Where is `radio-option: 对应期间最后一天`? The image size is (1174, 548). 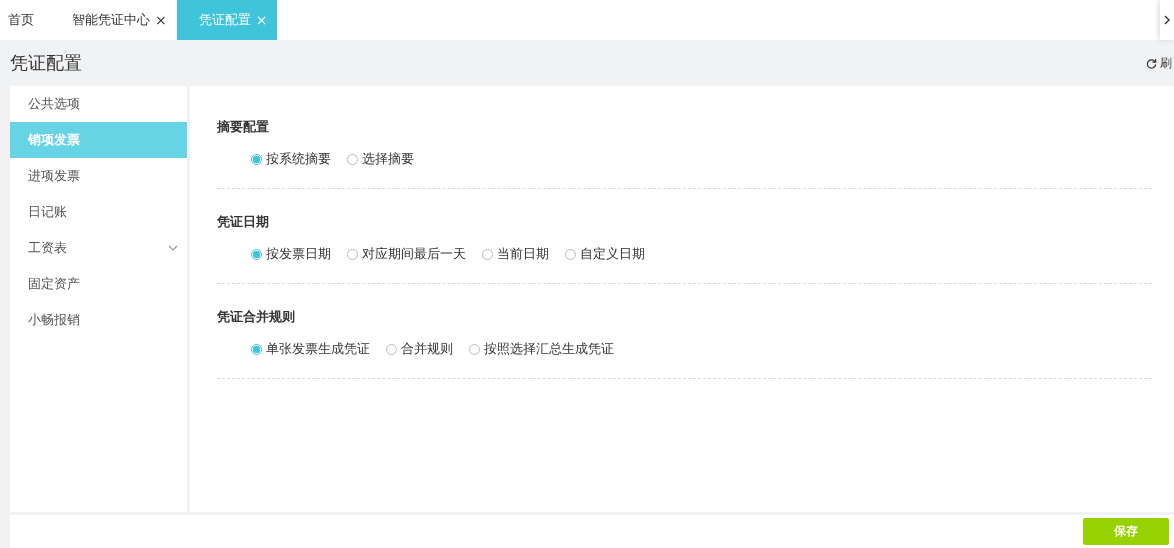 radio-option: 对应期间最后一天 is located at coordinates (406, 254).